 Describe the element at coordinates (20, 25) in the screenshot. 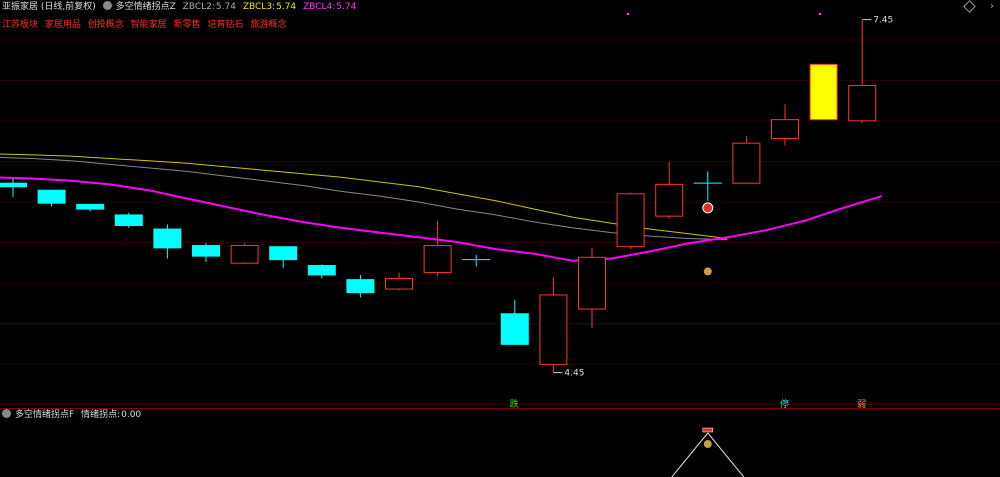

I see `tag-item: 江苏板块` at that location.